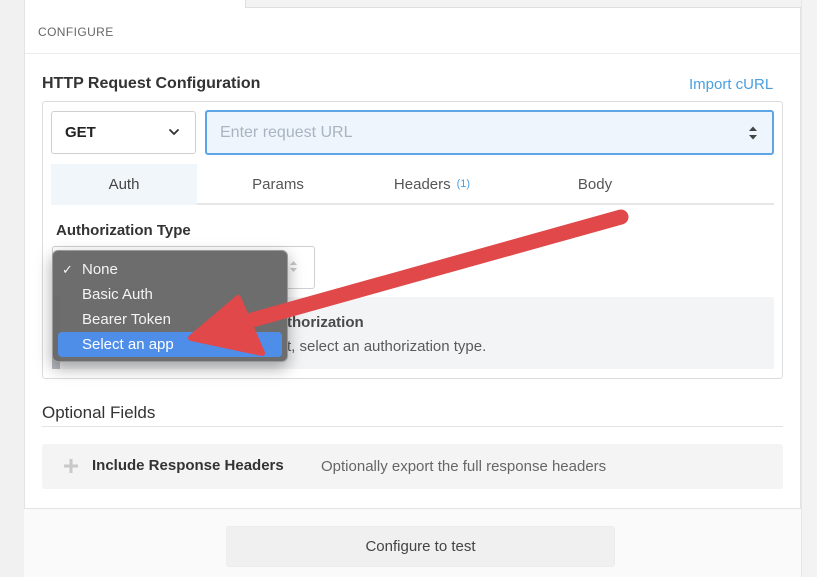  I want to click on headers-count-badge: (1), so click(463, 183).